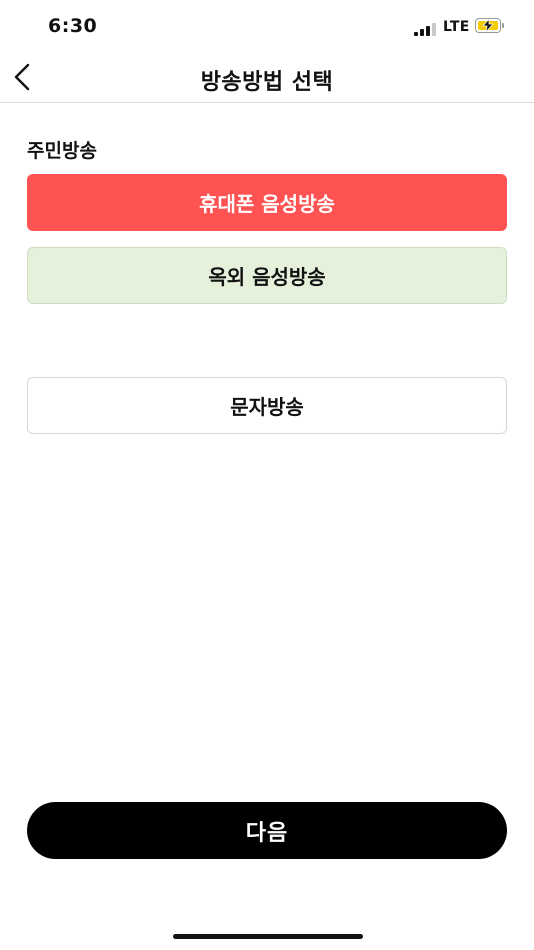 The width and height of the screenshot is (534, 950). Describe the element at coordinates (267, 202) in the screenshot. I see `option-phone-voice-broadcast: 휴대폰 음성방송` at that location.